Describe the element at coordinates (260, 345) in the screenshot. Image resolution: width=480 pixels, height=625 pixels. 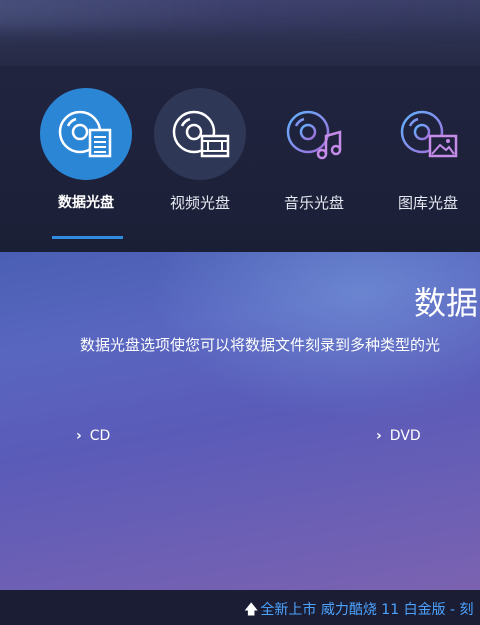
I see `page-description: 数据光盘选项使您可以将数据文件刻录到多种类型的光` at that location.